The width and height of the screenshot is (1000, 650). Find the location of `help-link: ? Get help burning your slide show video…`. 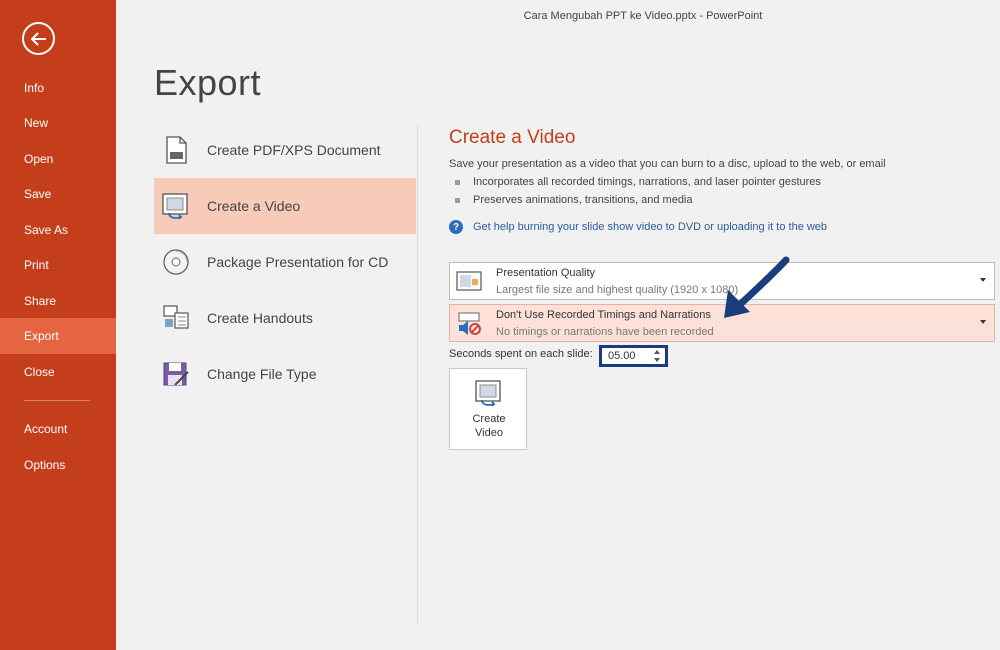

help-link: ? Get help burning your slide show video… is located at coordinates (723, 227).